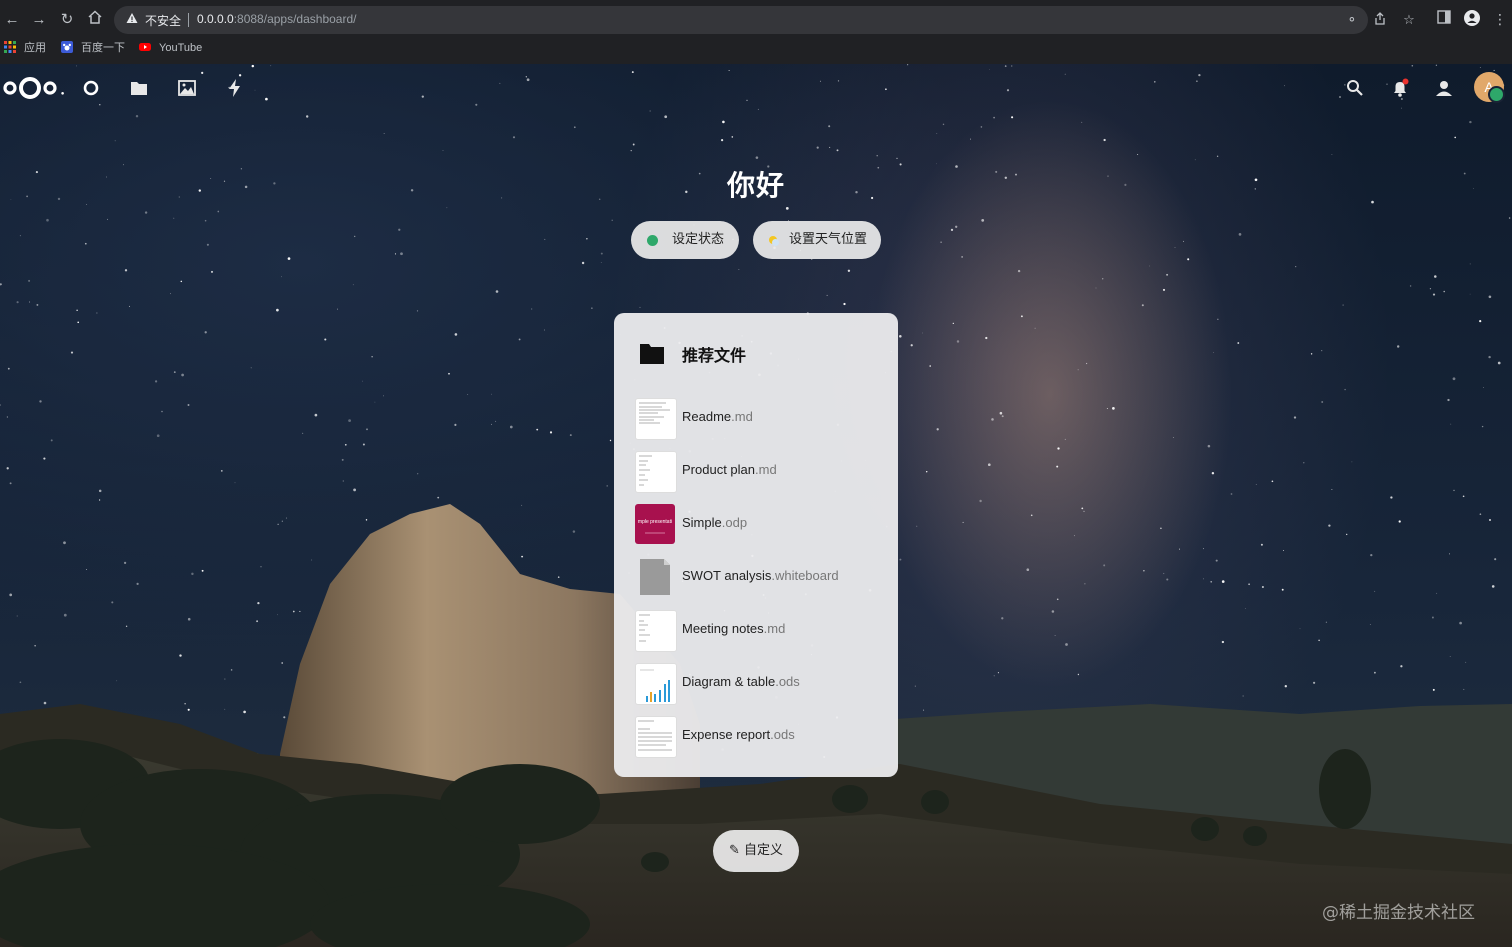 The width and height of the screenshot is (1512, 947). Describe the element at coordinates (181, 48) in the screenshot. I see `bookmark-label: YouTube` at that location.